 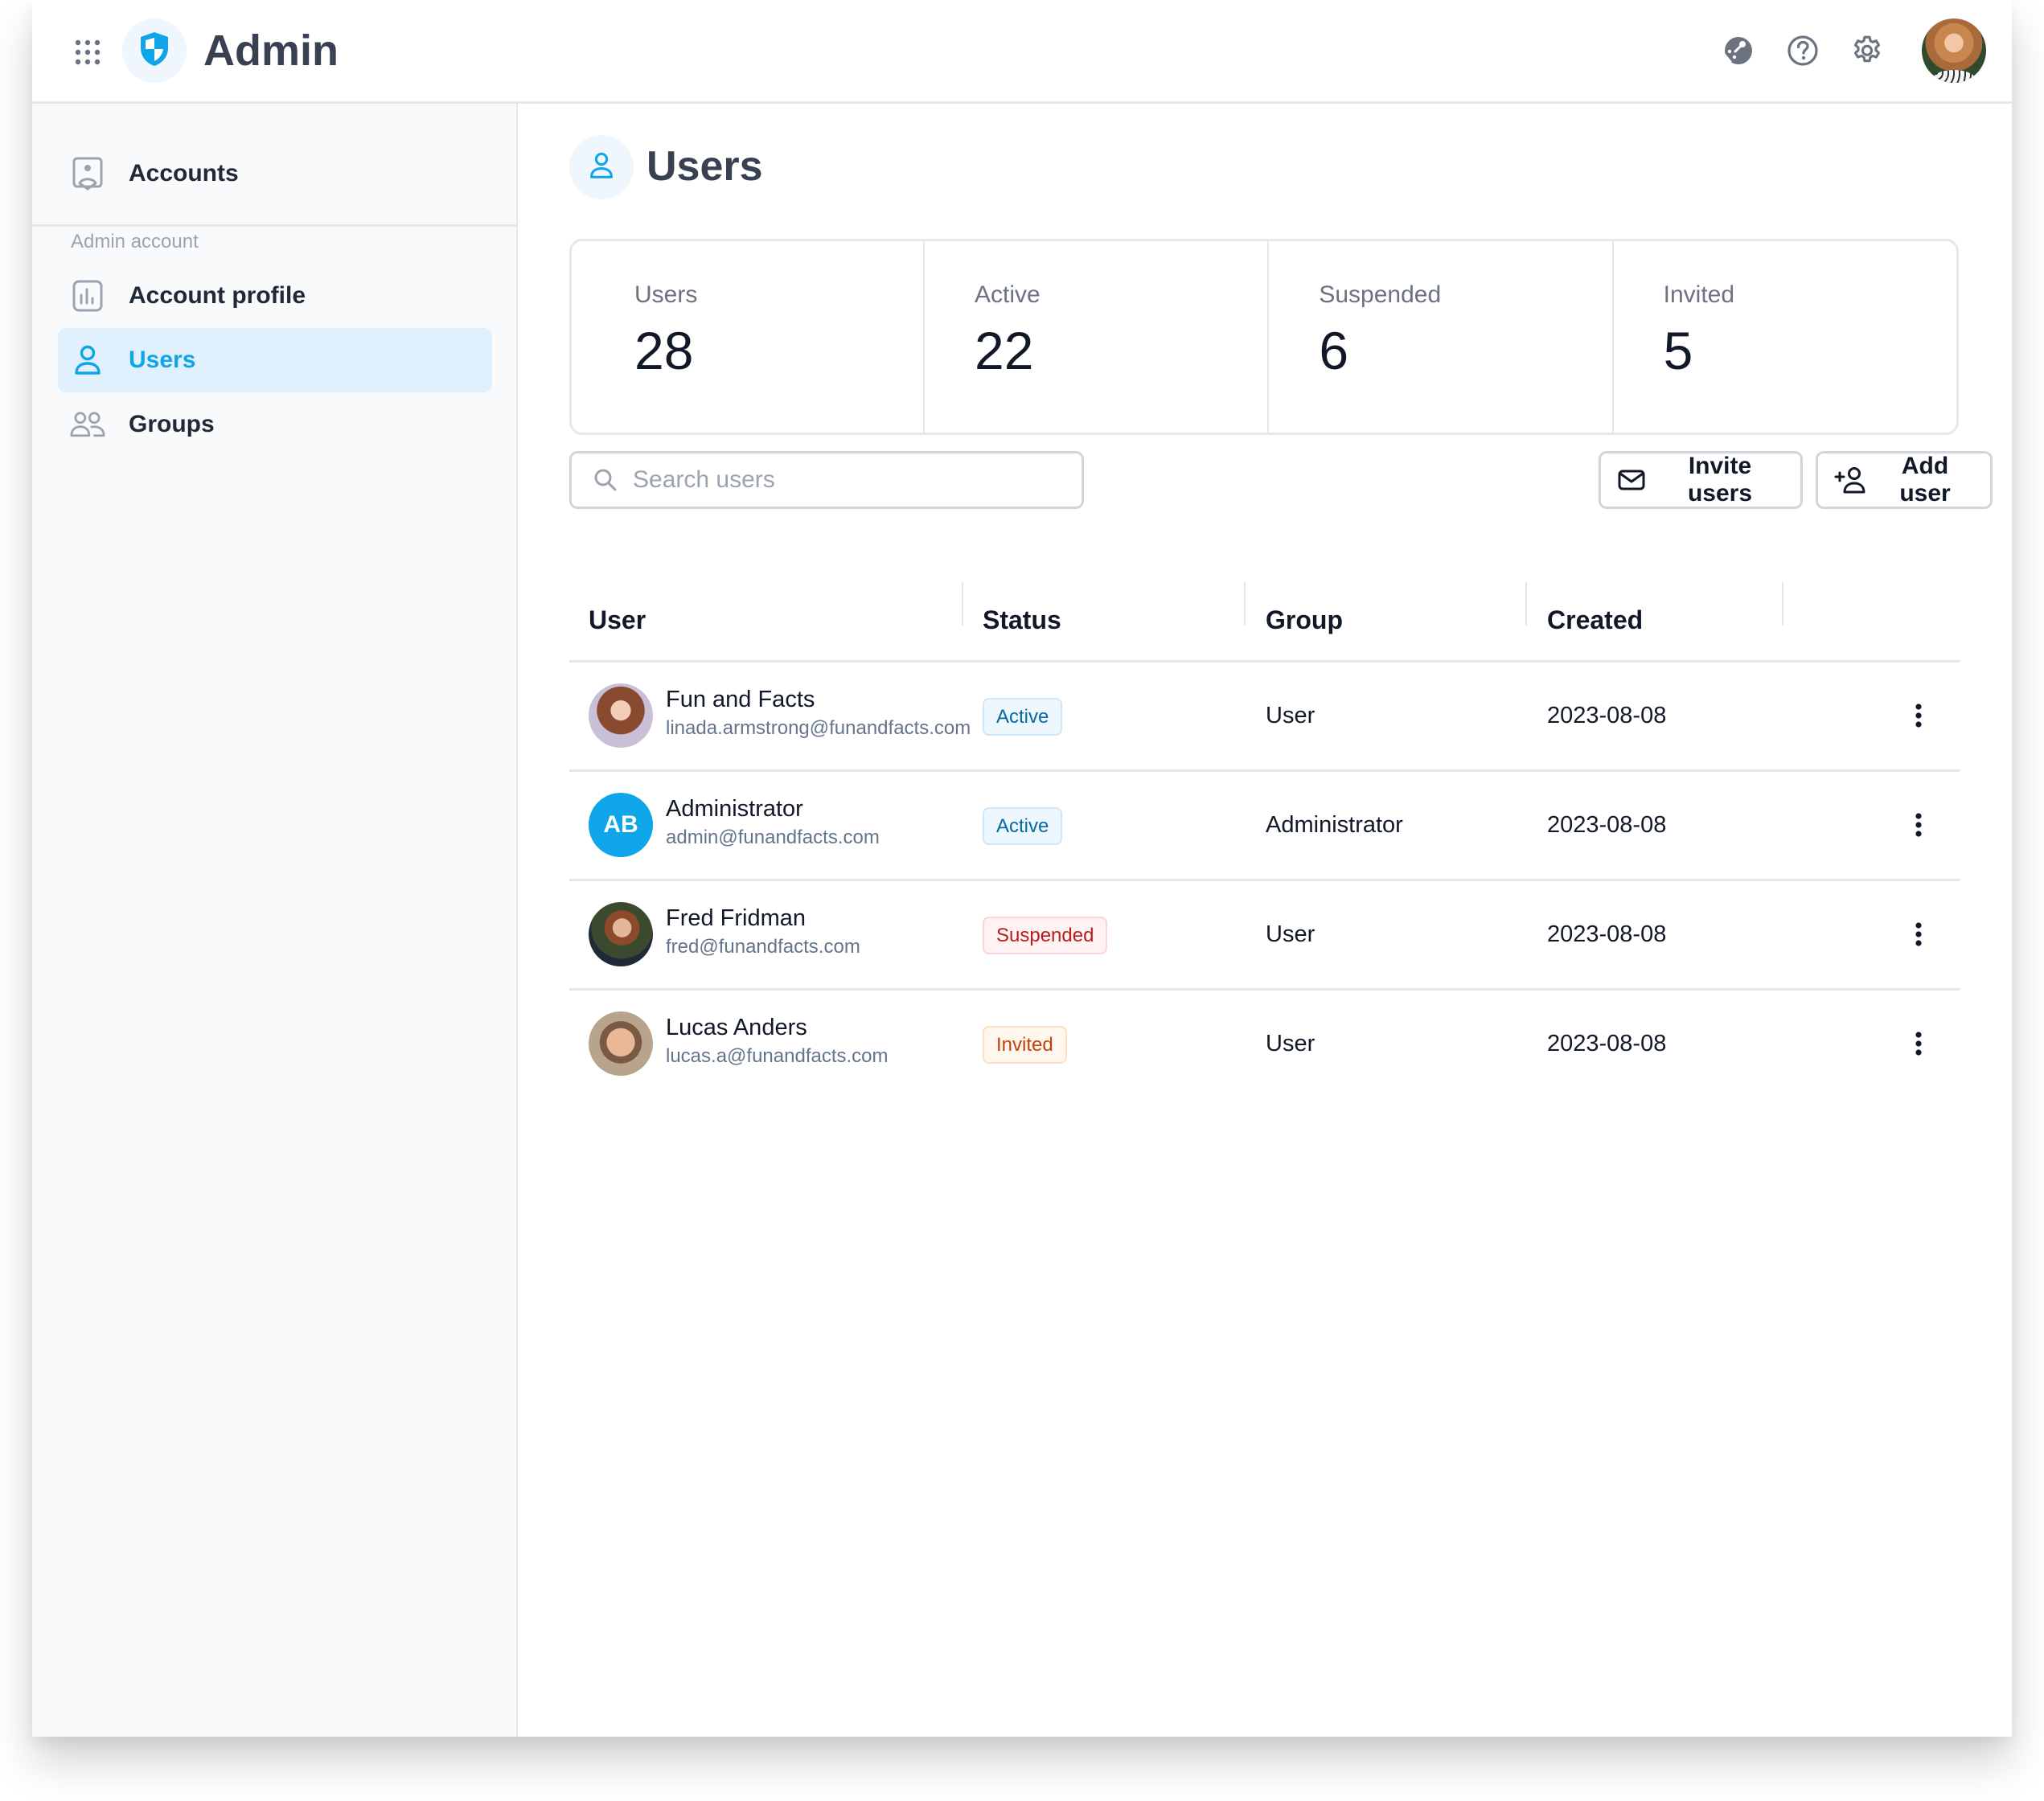 What do you see at coordinates (1007, 294) in the screenshot?
I see `stat-label: Active` at bounding box center [1007, 294].